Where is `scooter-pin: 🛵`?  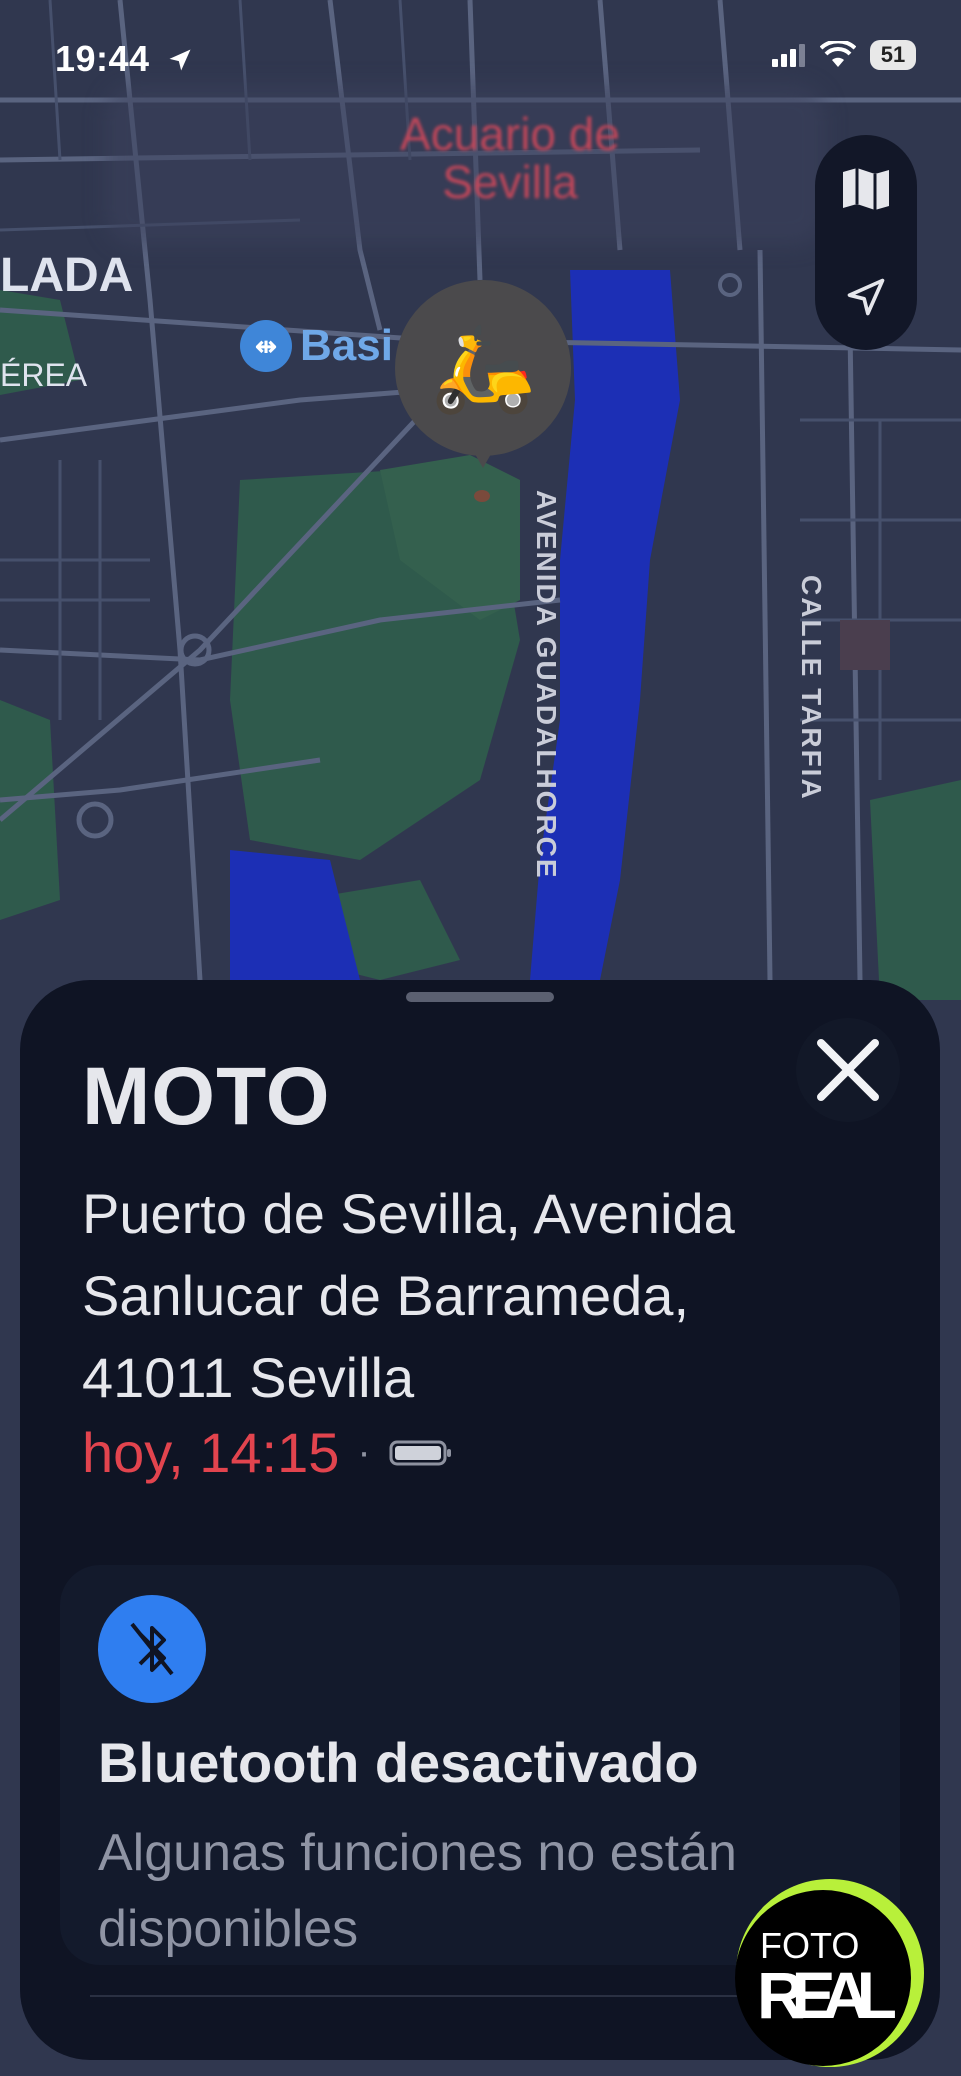 scooter-pin: 🛵 is located at coordinates (483, 368).